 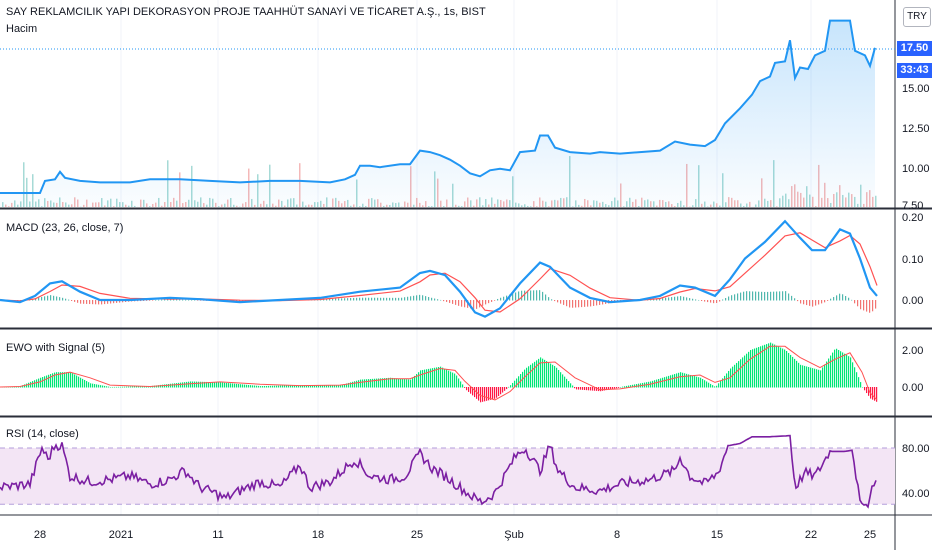 What do you see at coordinates (55, 348) in the screenshot?
I see `ewo-label: EWO with Signal (5)` at bounding box center [55, 348].